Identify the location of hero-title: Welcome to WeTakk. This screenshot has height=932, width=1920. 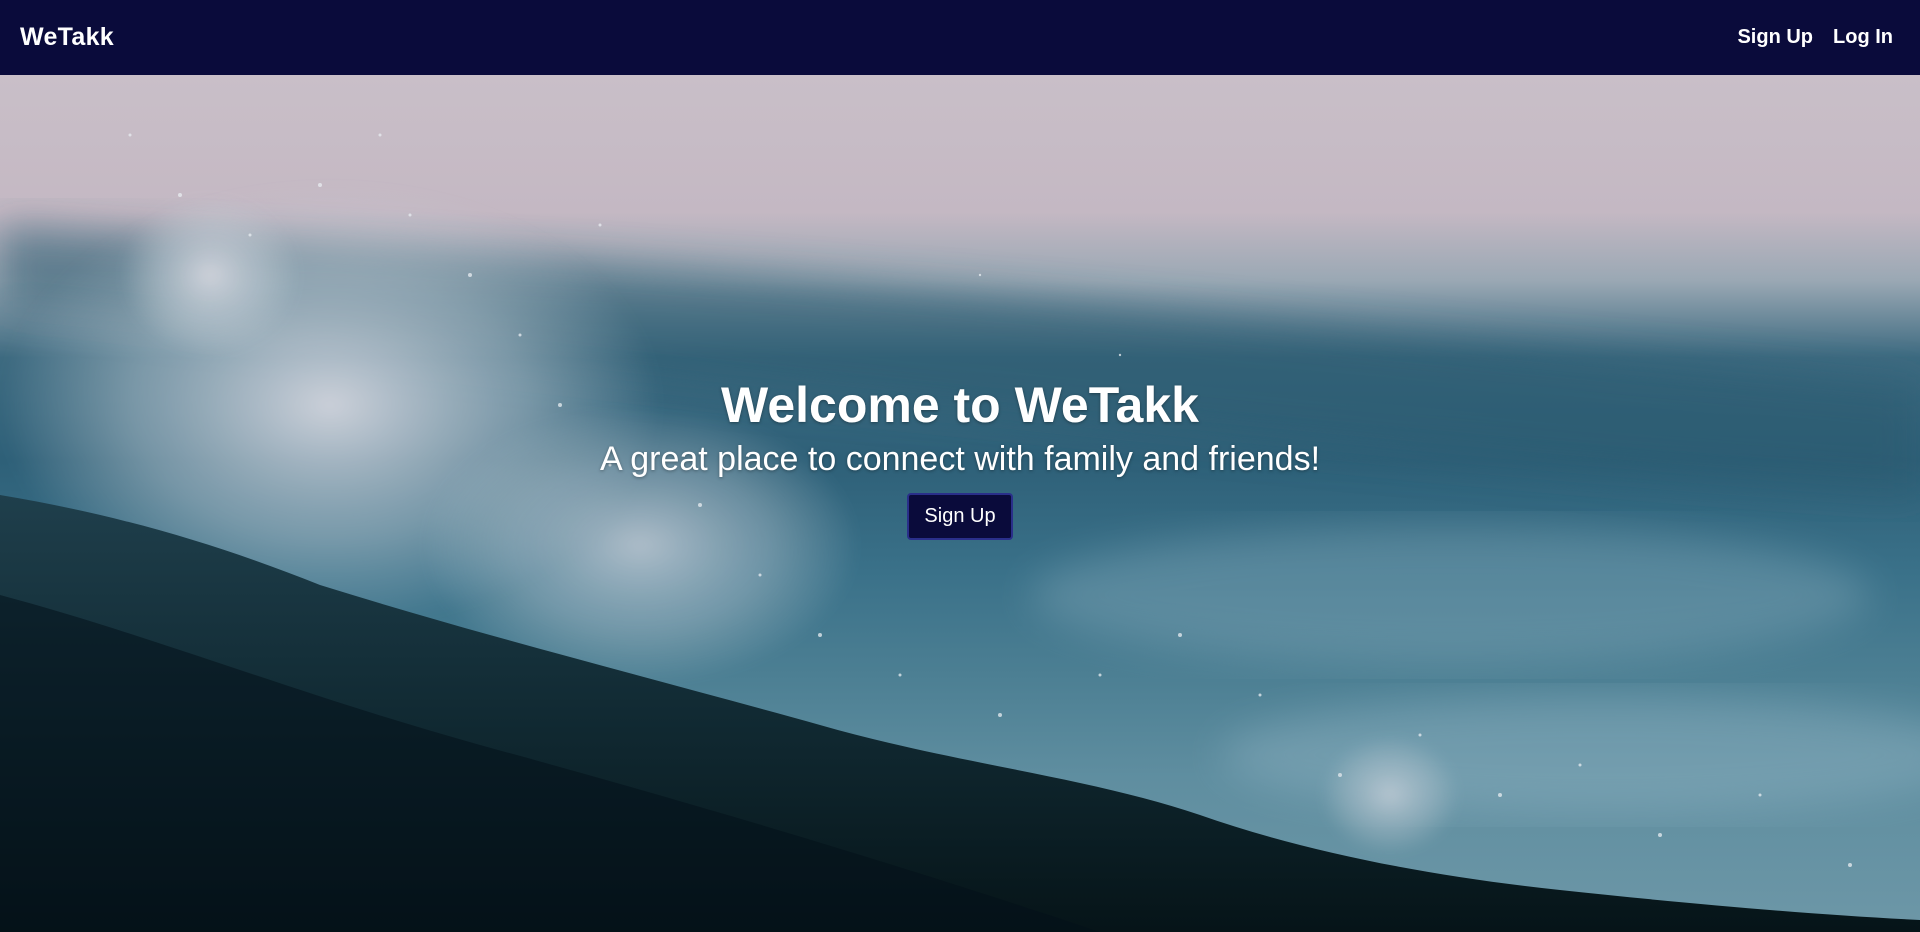
(960, 405).